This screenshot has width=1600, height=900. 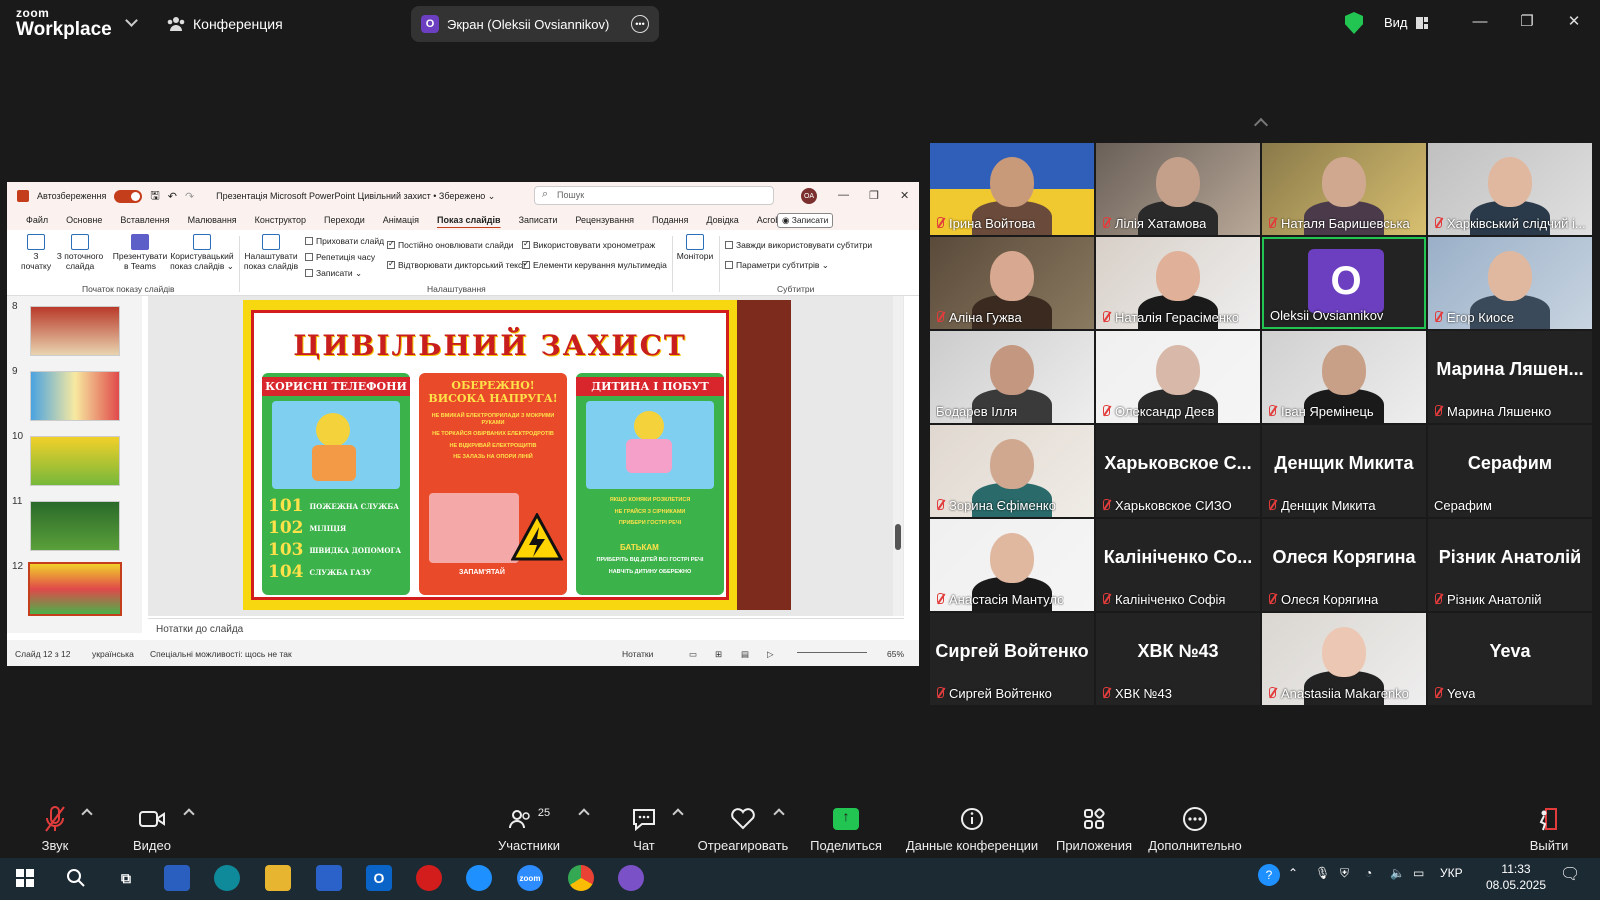 I want to click on sorter-view-icon: ⊞, so click(x=718, y=654).